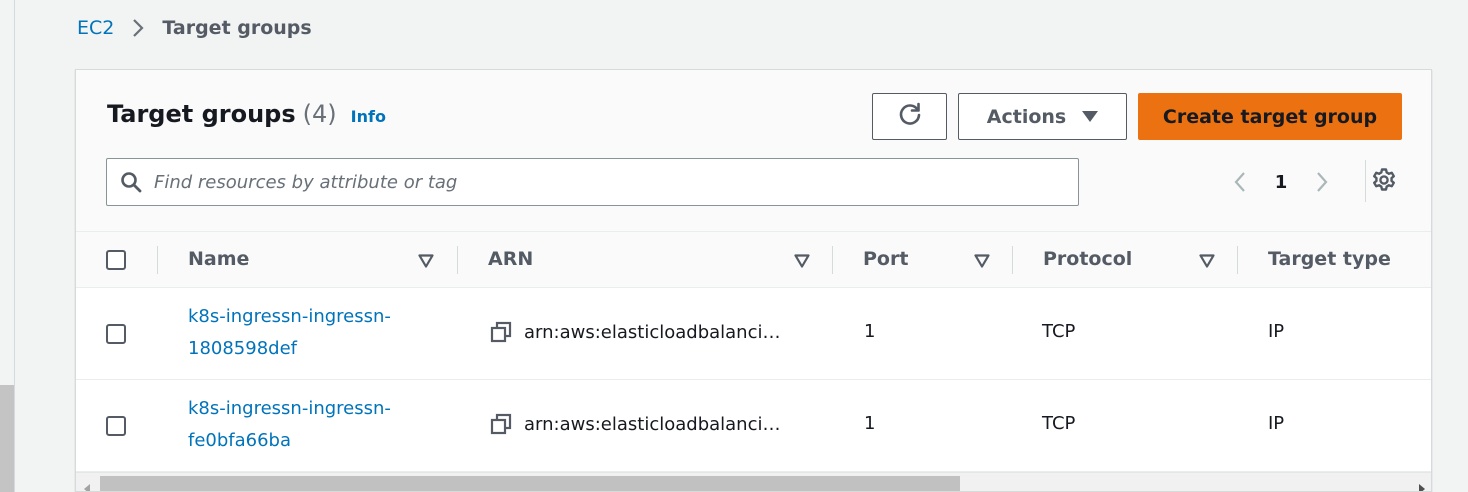 The width and height of the screenshot is (1468, 492). I want to click on refresh-button, so click(909, 116).